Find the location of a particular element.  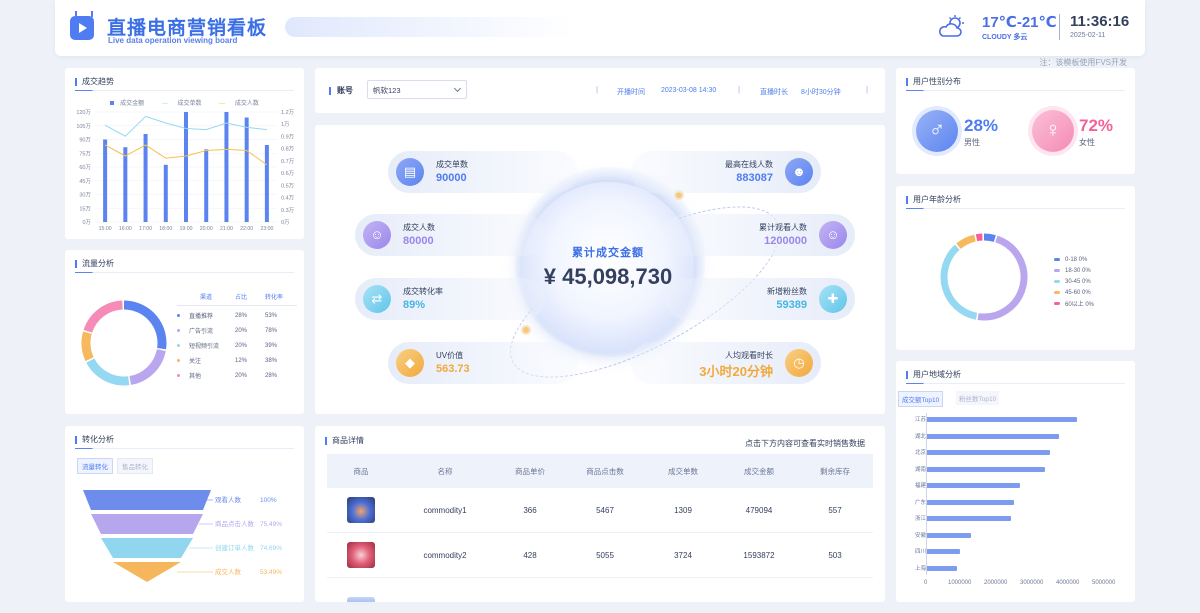

x-tick: 1000000 is located at coordinates (960, 583).